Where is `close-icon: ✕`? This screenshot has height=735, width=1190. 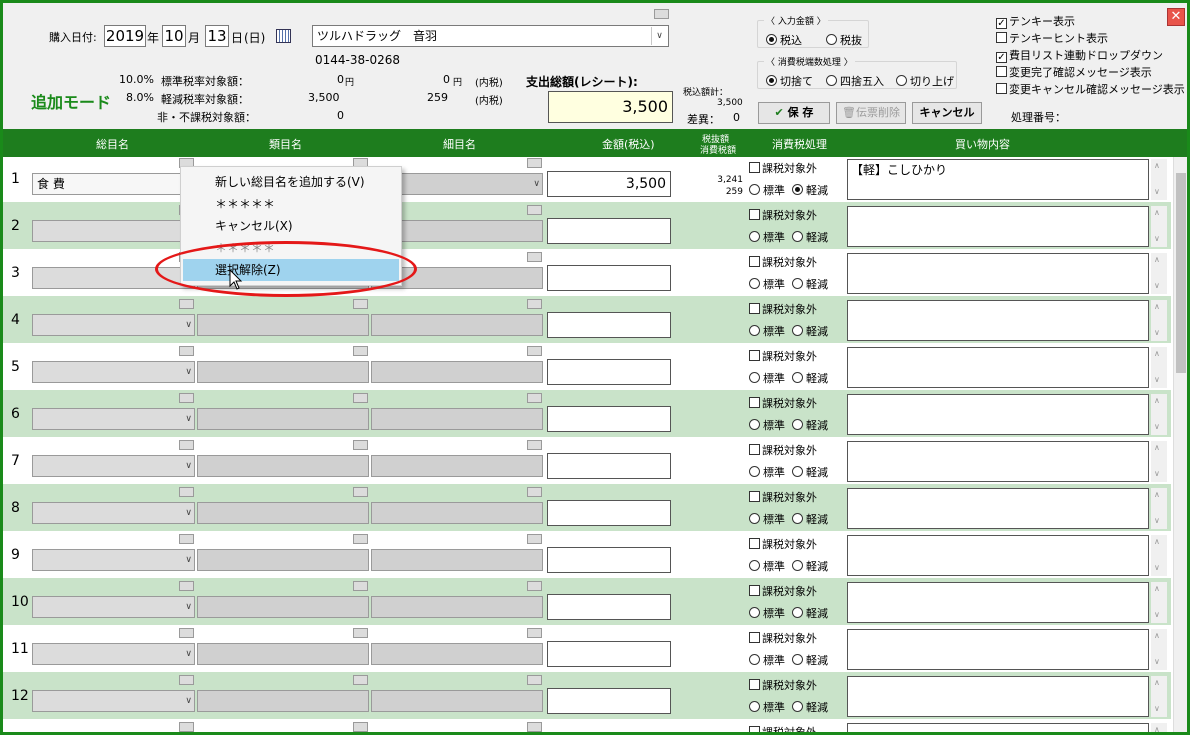
close-icon: ✕ is located at coordinates (1176, 17).